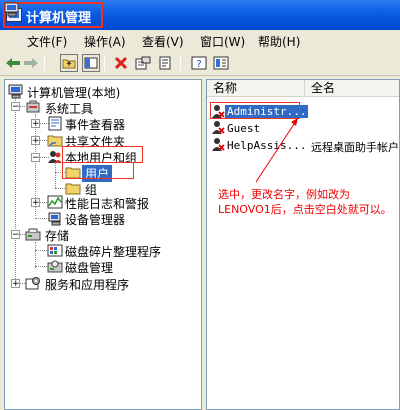  What do you see at coordinates (279, 41) in the screenshot?
I see `menu-help: 帮助(H)` at bounding box center [279, 41].